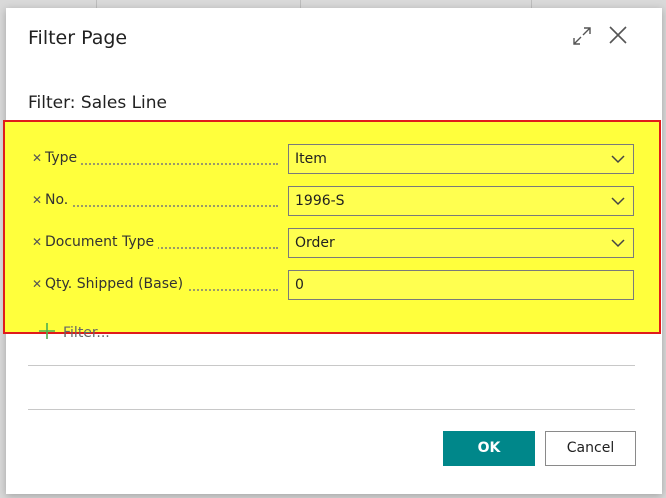 This screenshot has height=498, width=666. I want to click on expand-icon, so click(582, 36).